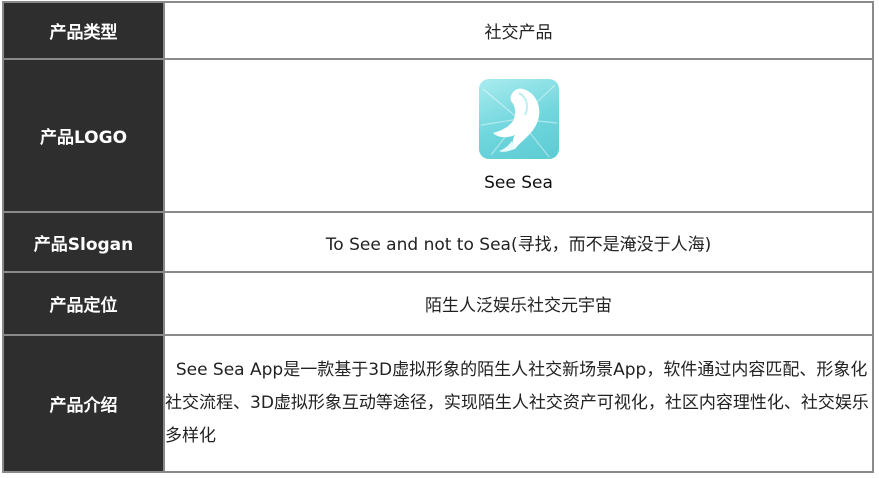 This screenshot has width=879, height=478. What do you see at coordinates (518, 118) in the screenshot?
I see `whale-logo-icon` at bounding box center [518, 118].